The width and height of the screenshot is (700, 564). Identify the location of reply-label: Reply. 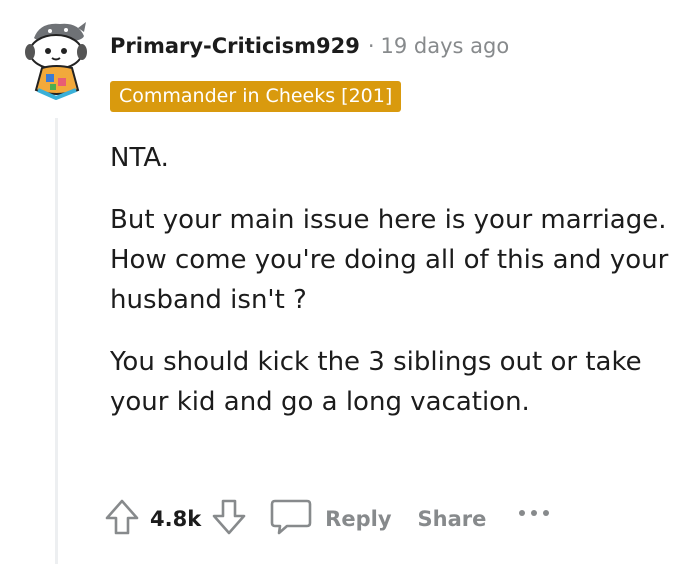
(358, 519).